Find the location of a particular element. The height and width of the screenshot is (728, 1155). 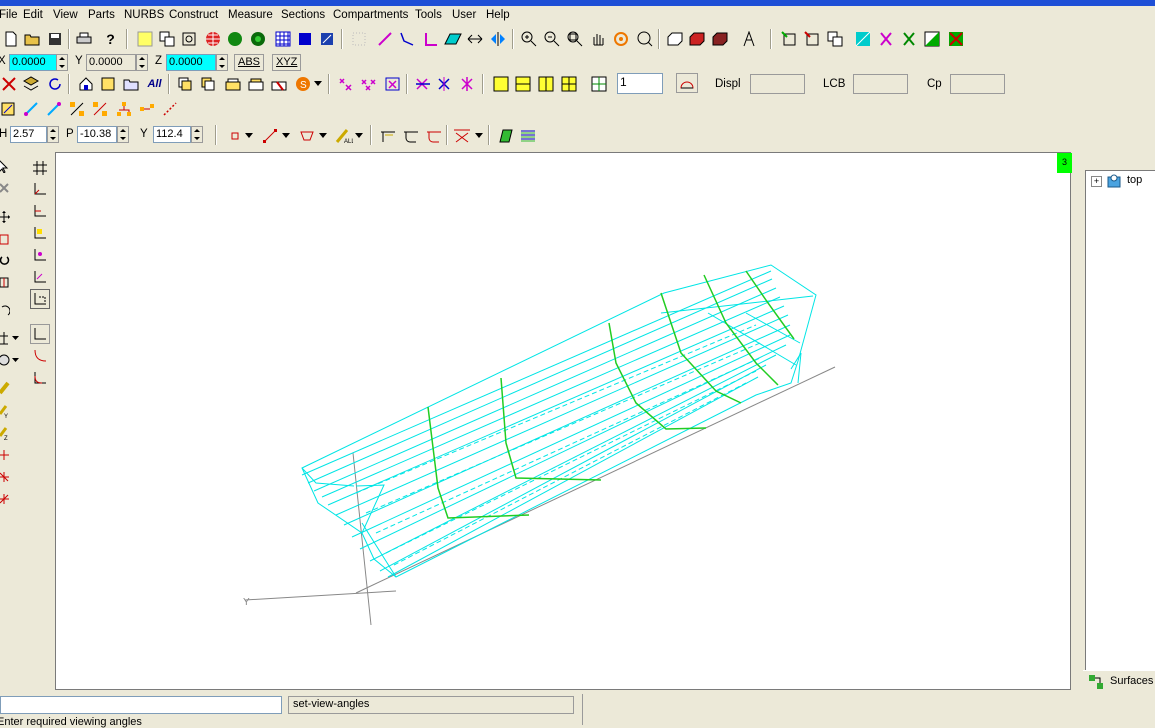

curve-branch-icon is located at coordinates (146, 108).